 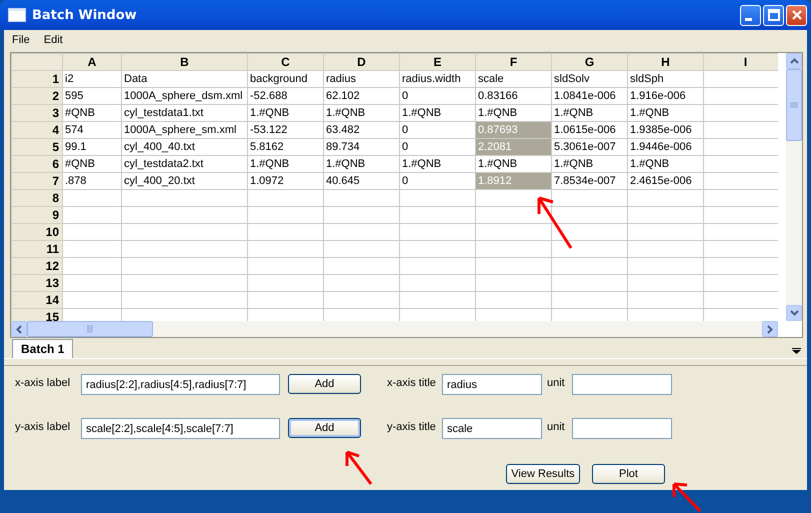 I want to click on table-cell: 574, so click(x=92, y=130).